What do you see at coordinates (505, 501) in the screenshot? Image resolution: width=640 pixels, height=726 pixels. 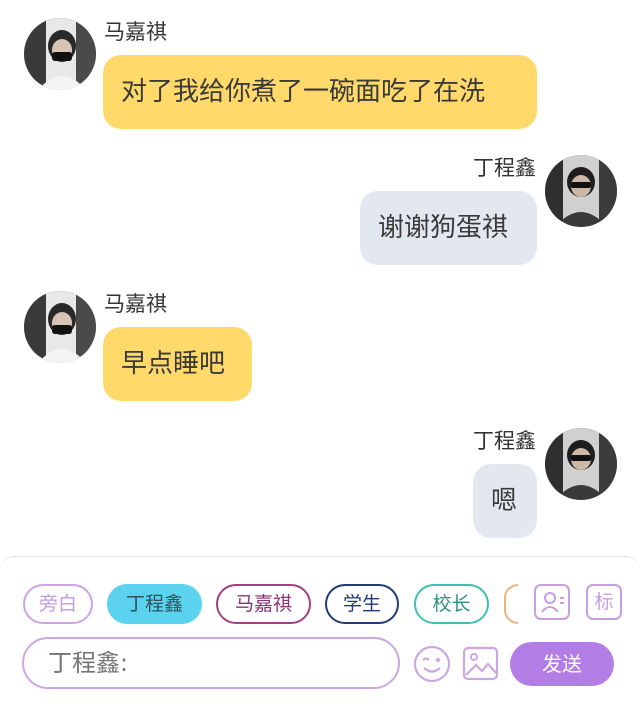 I see `message-bubble: 嗯` at bounding box center [505, 501].